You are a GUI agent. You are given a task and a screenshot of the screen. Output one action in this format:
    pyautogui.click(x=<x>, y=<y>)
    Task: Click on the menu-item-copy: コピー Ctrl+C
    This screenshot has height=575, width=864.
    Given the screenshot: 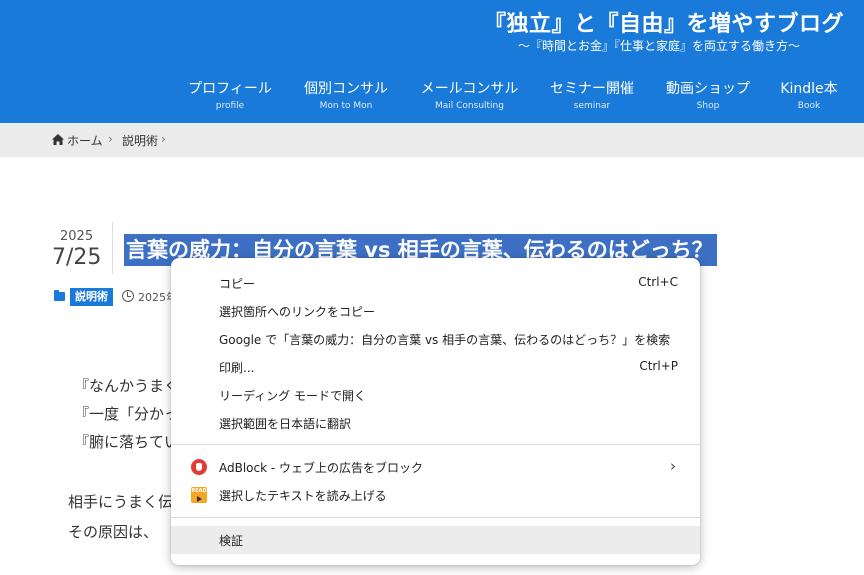 What is the action you would take?
    pyautogui.click(x=435, y=283)
    